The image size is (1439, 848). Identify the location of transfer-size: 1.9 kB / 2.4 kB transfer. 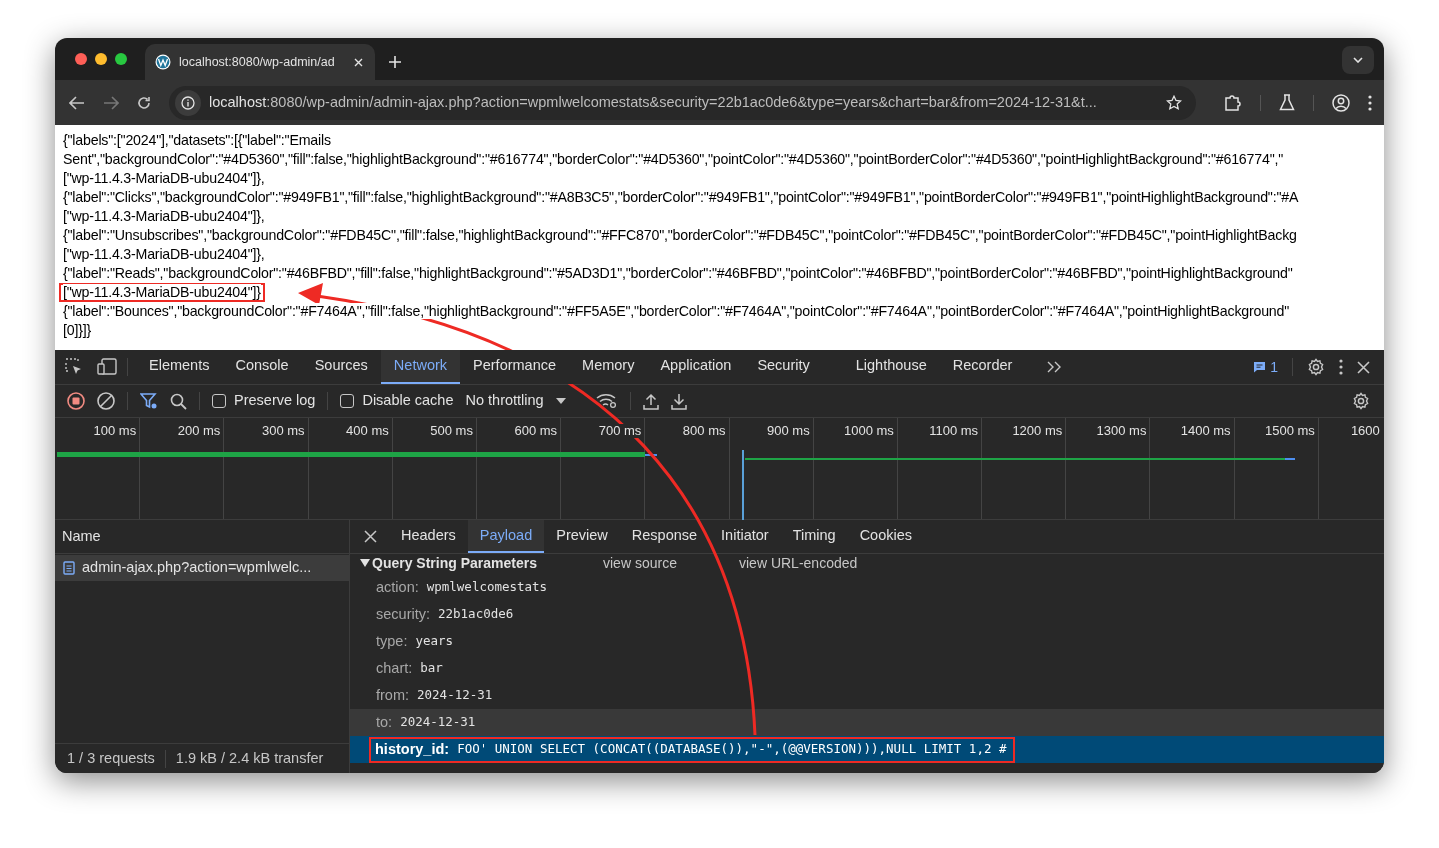
(249, 758).